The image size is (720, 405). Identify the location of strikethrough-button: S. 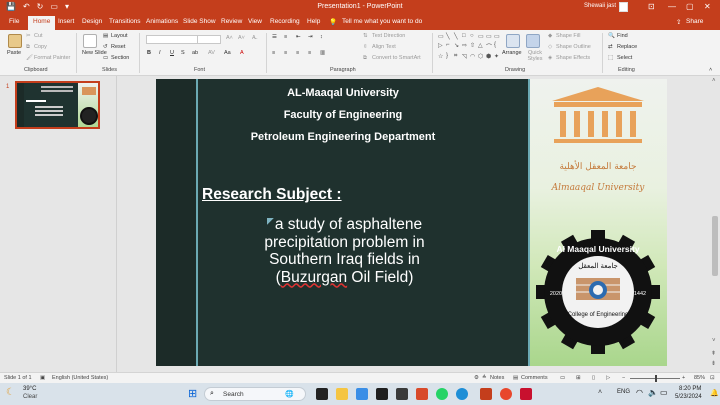
(183, 53).